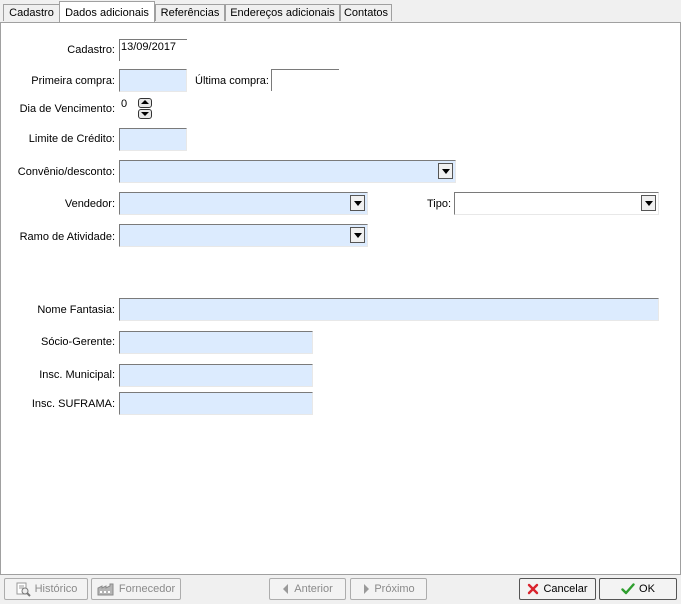 The width and height of the screenshot is (681, 604). Describe the element at coordinates (282, 12) in the screenshot. I see `tab-enderecos-adicionais: Endereços adicionais` at that location.